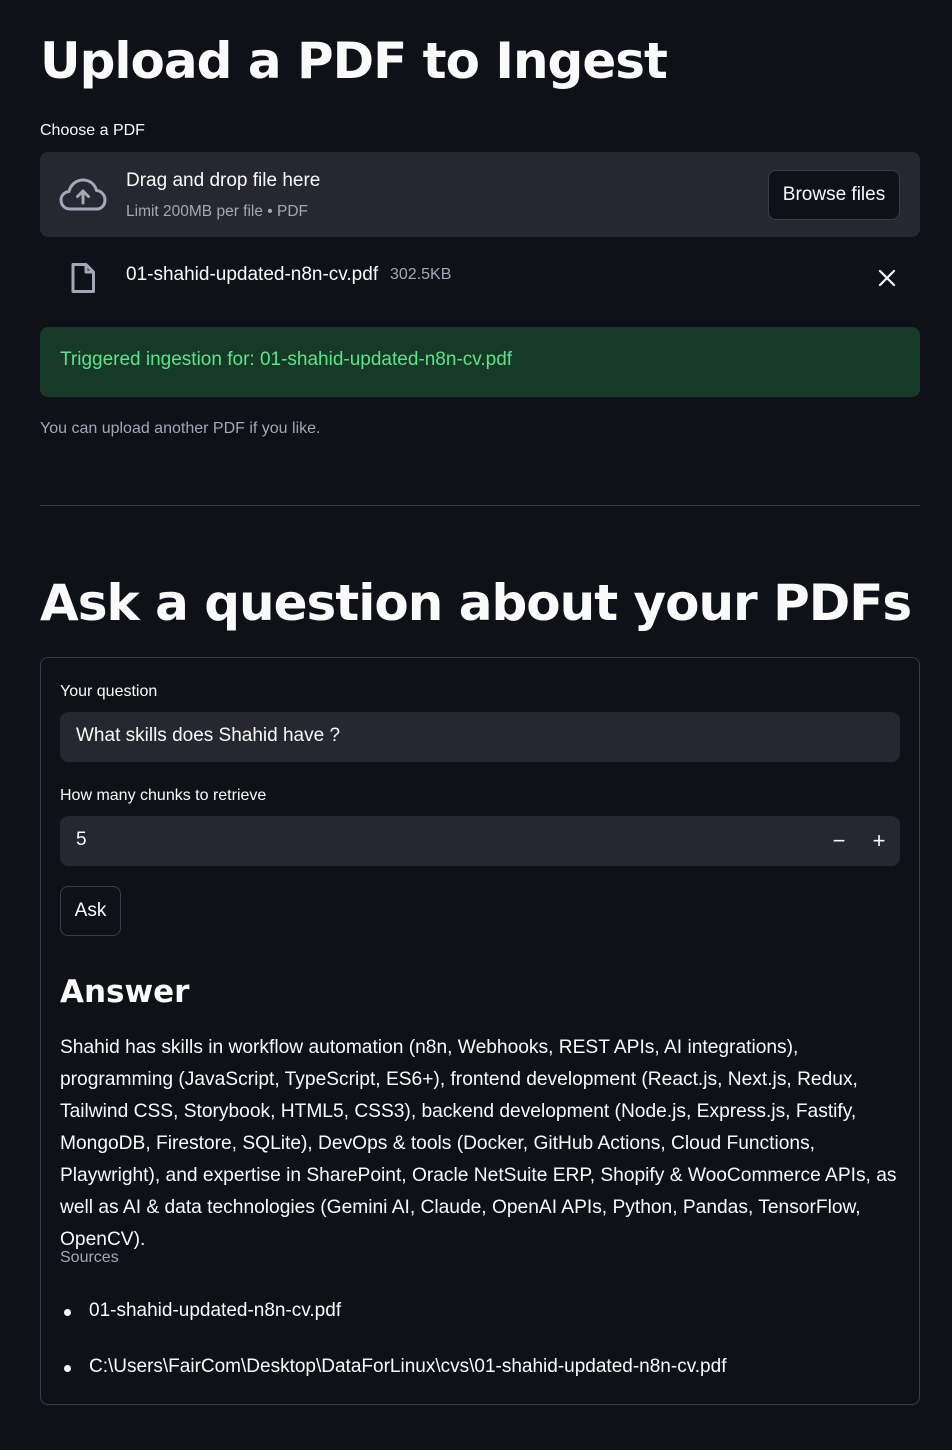 The height and width of the screenshot is (1450, 952). I want to click on chunks-number-input: 5 − +, so click(480, 841).